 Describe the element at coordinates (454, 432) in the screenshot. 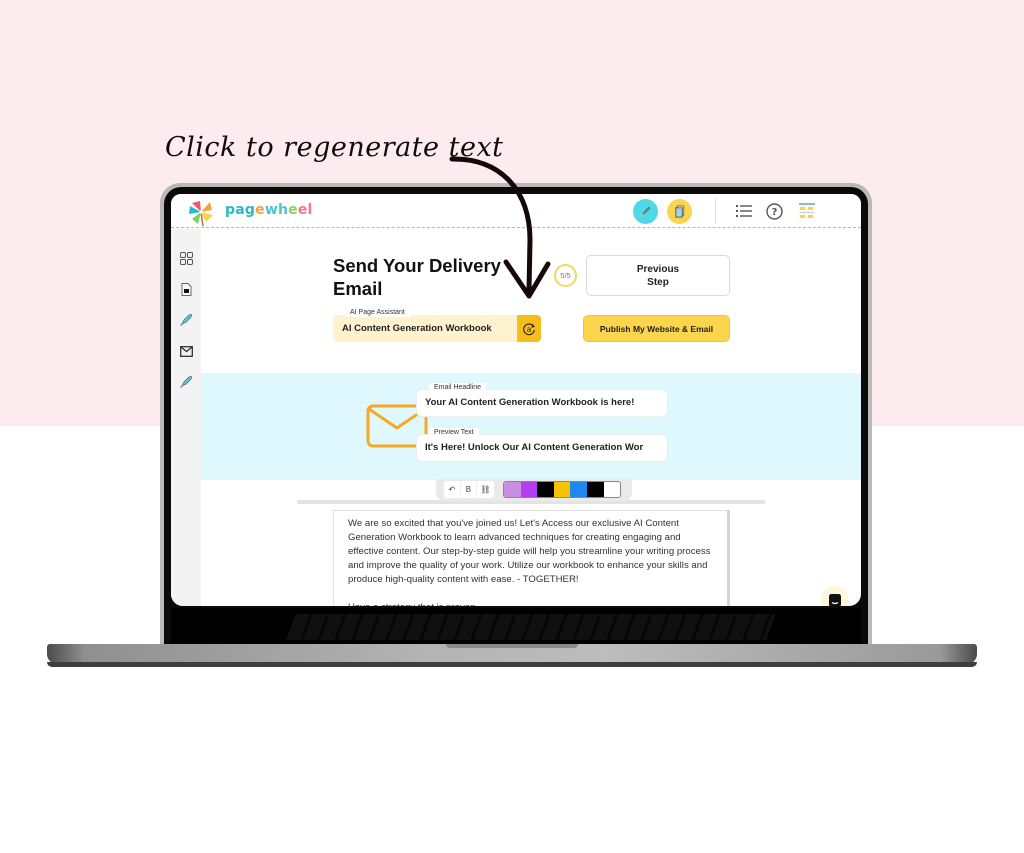

I see `preview-text-label: Preview Text` at that location.